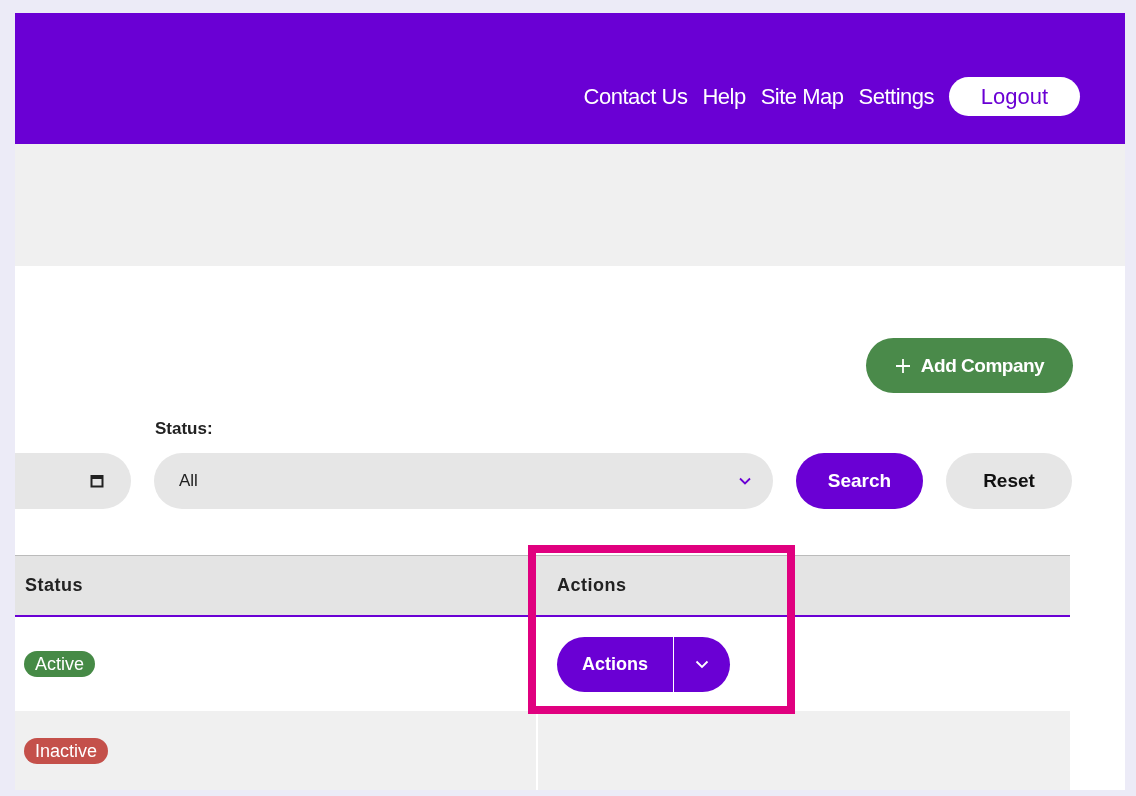 Image resolution: width=1136 pixels, height=796 pixels. I want to click on status-badge: Inactive, so click(66, 750).